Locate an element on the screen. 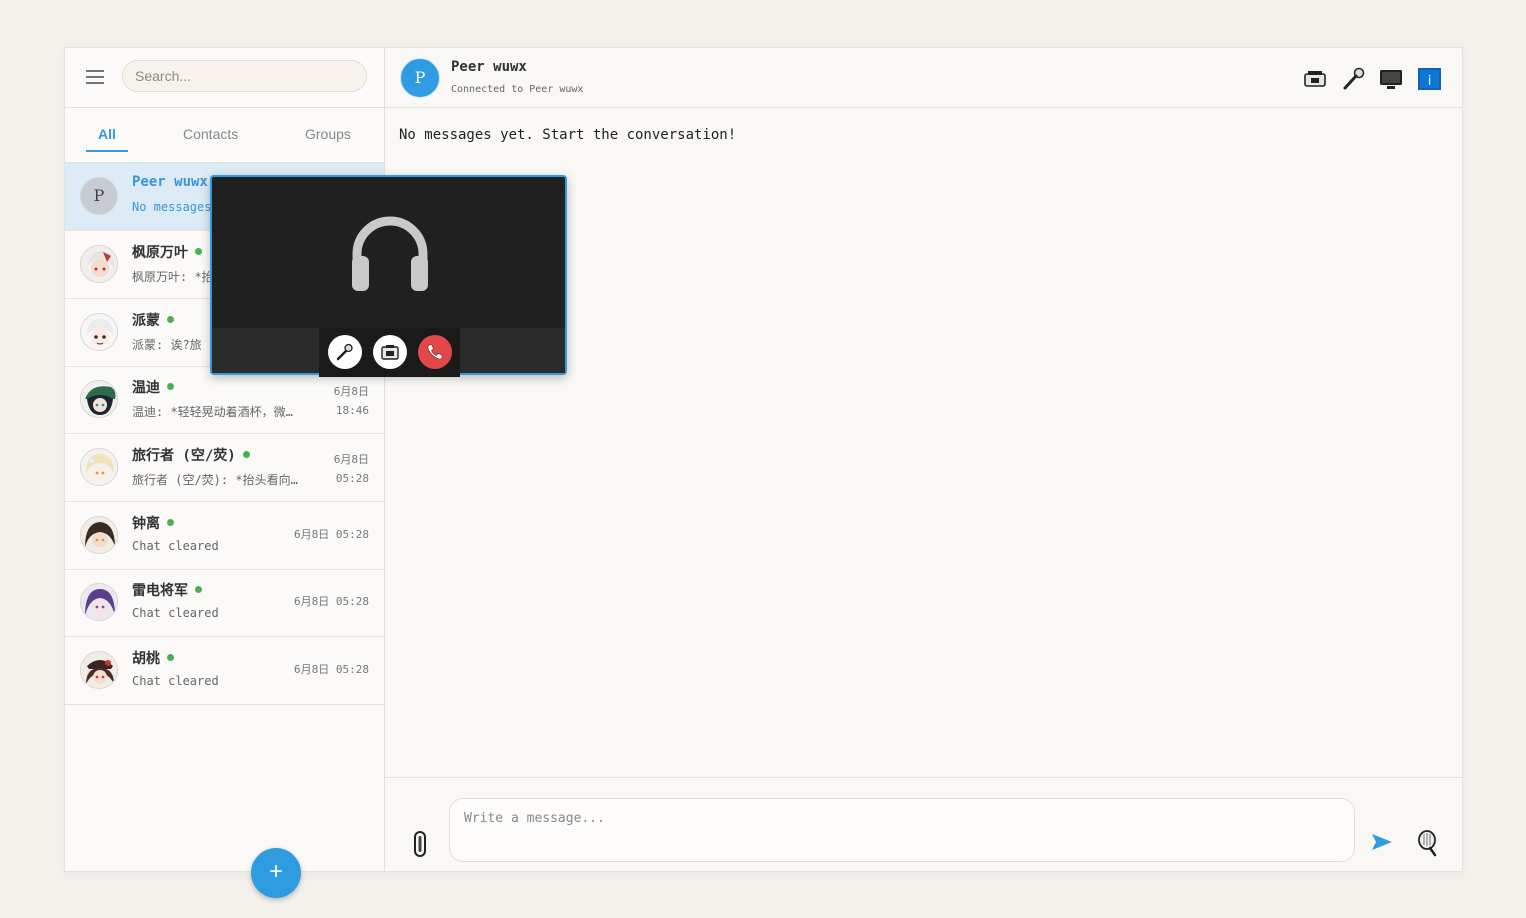 This screenshot has height=918, width=1526. chat-name: 胡桃 is located at coordinates (153, 658).